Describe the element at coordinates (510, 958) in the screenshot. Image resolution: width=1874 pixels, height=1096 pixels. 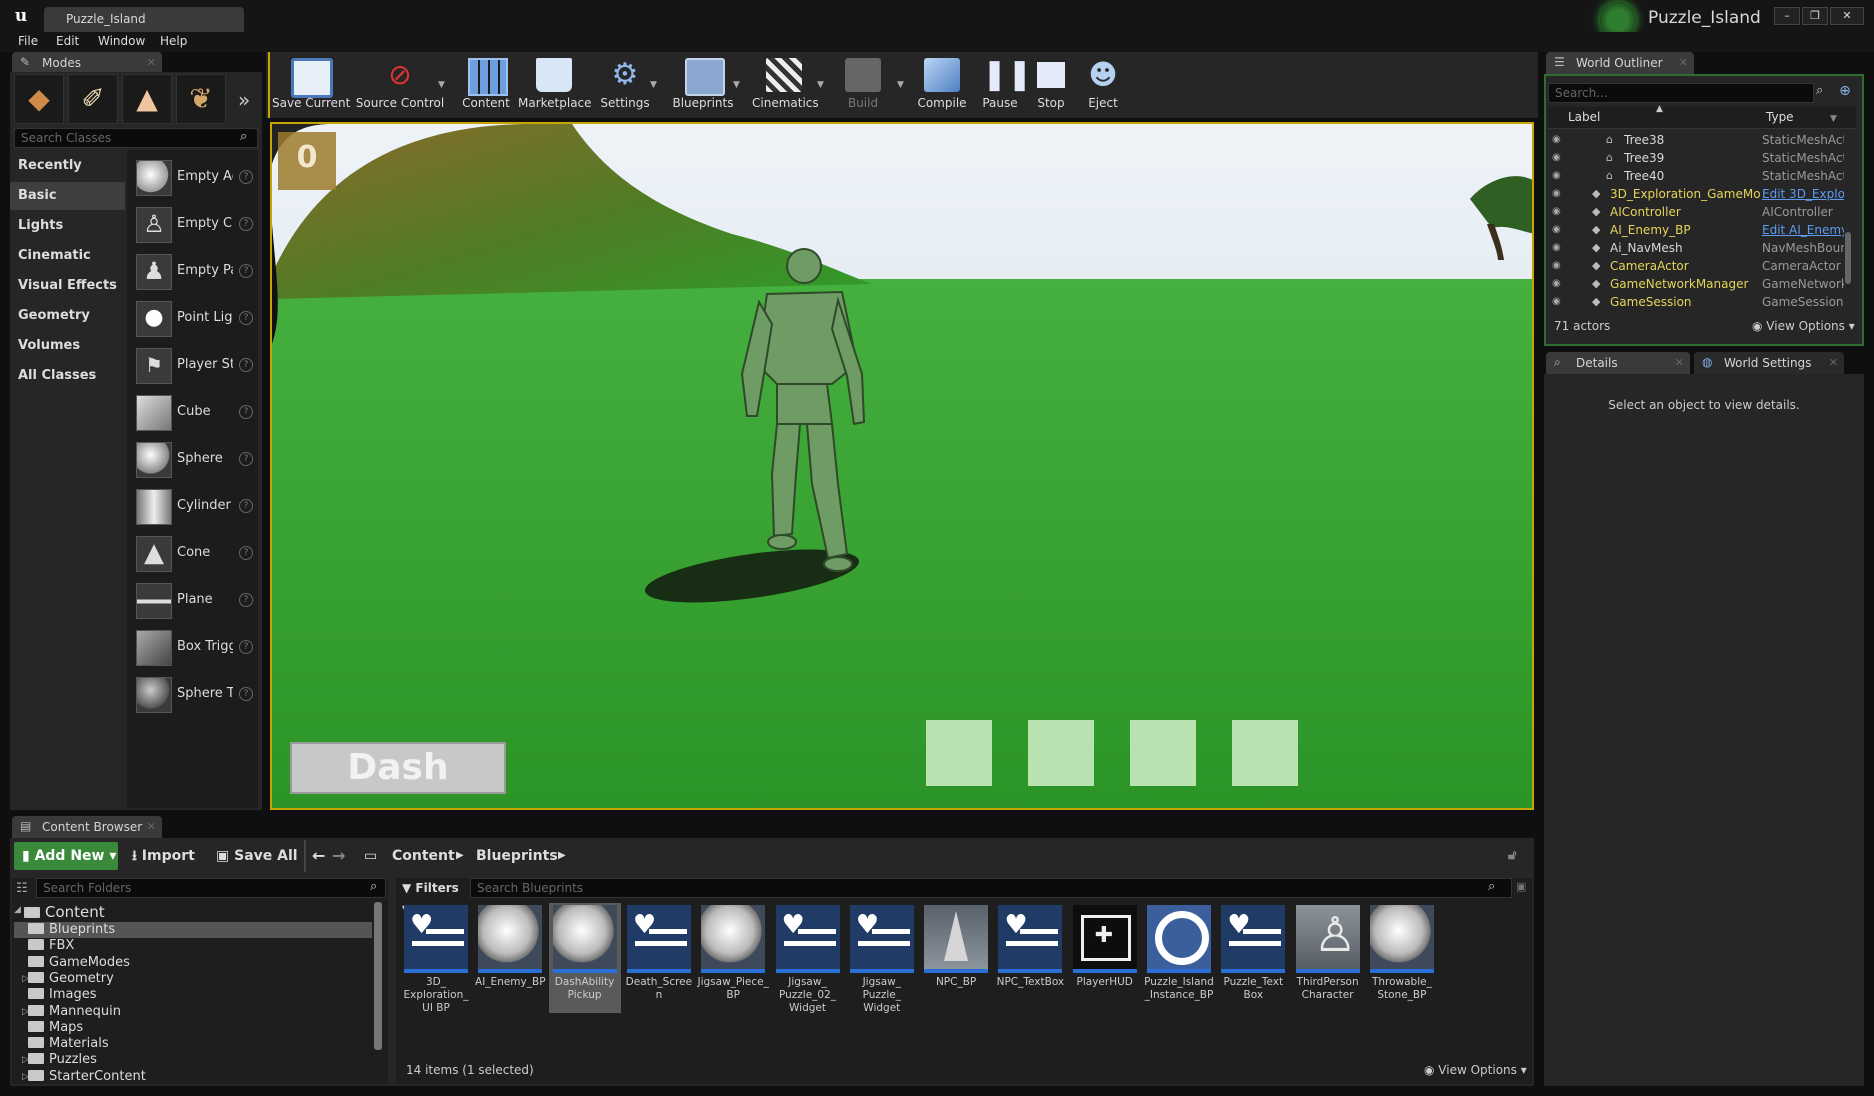
I see `asset-tile: AI_Enemy_BP` at that location.